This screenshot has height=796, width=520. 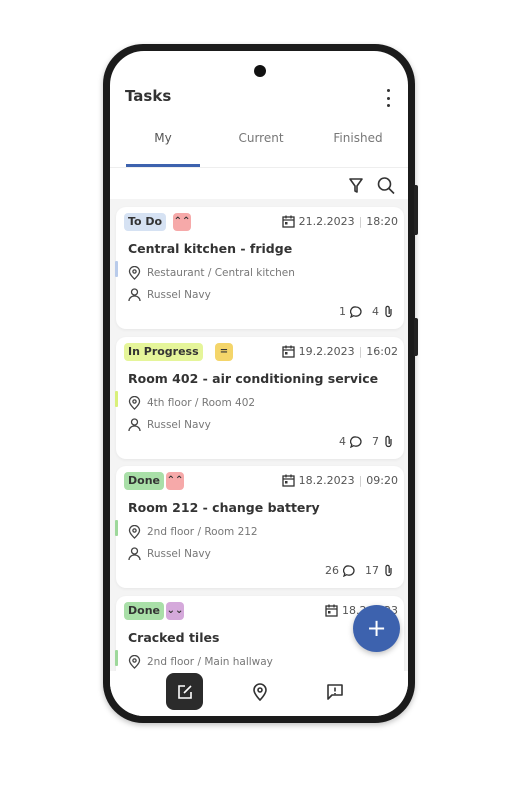 What do you see at coordinates (416, 337) in the screenshot?
I see `power-button` at bounding box center [416, 337].